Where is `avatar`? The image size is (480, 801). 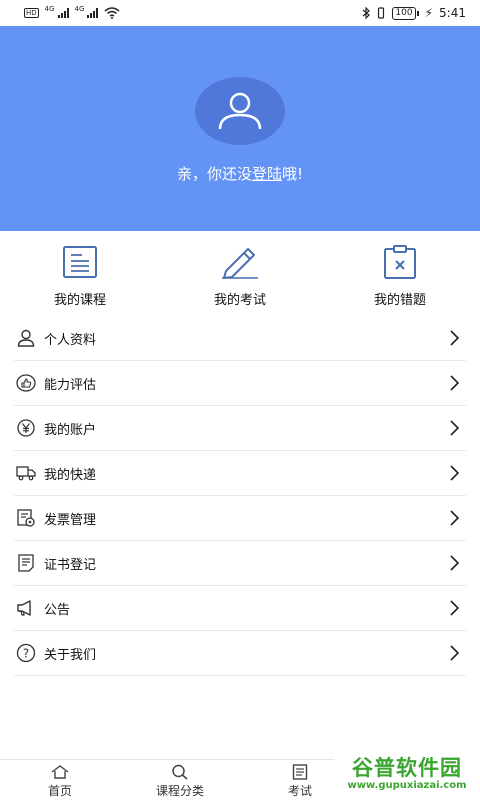
avatar is located at coordinates (240, 111).